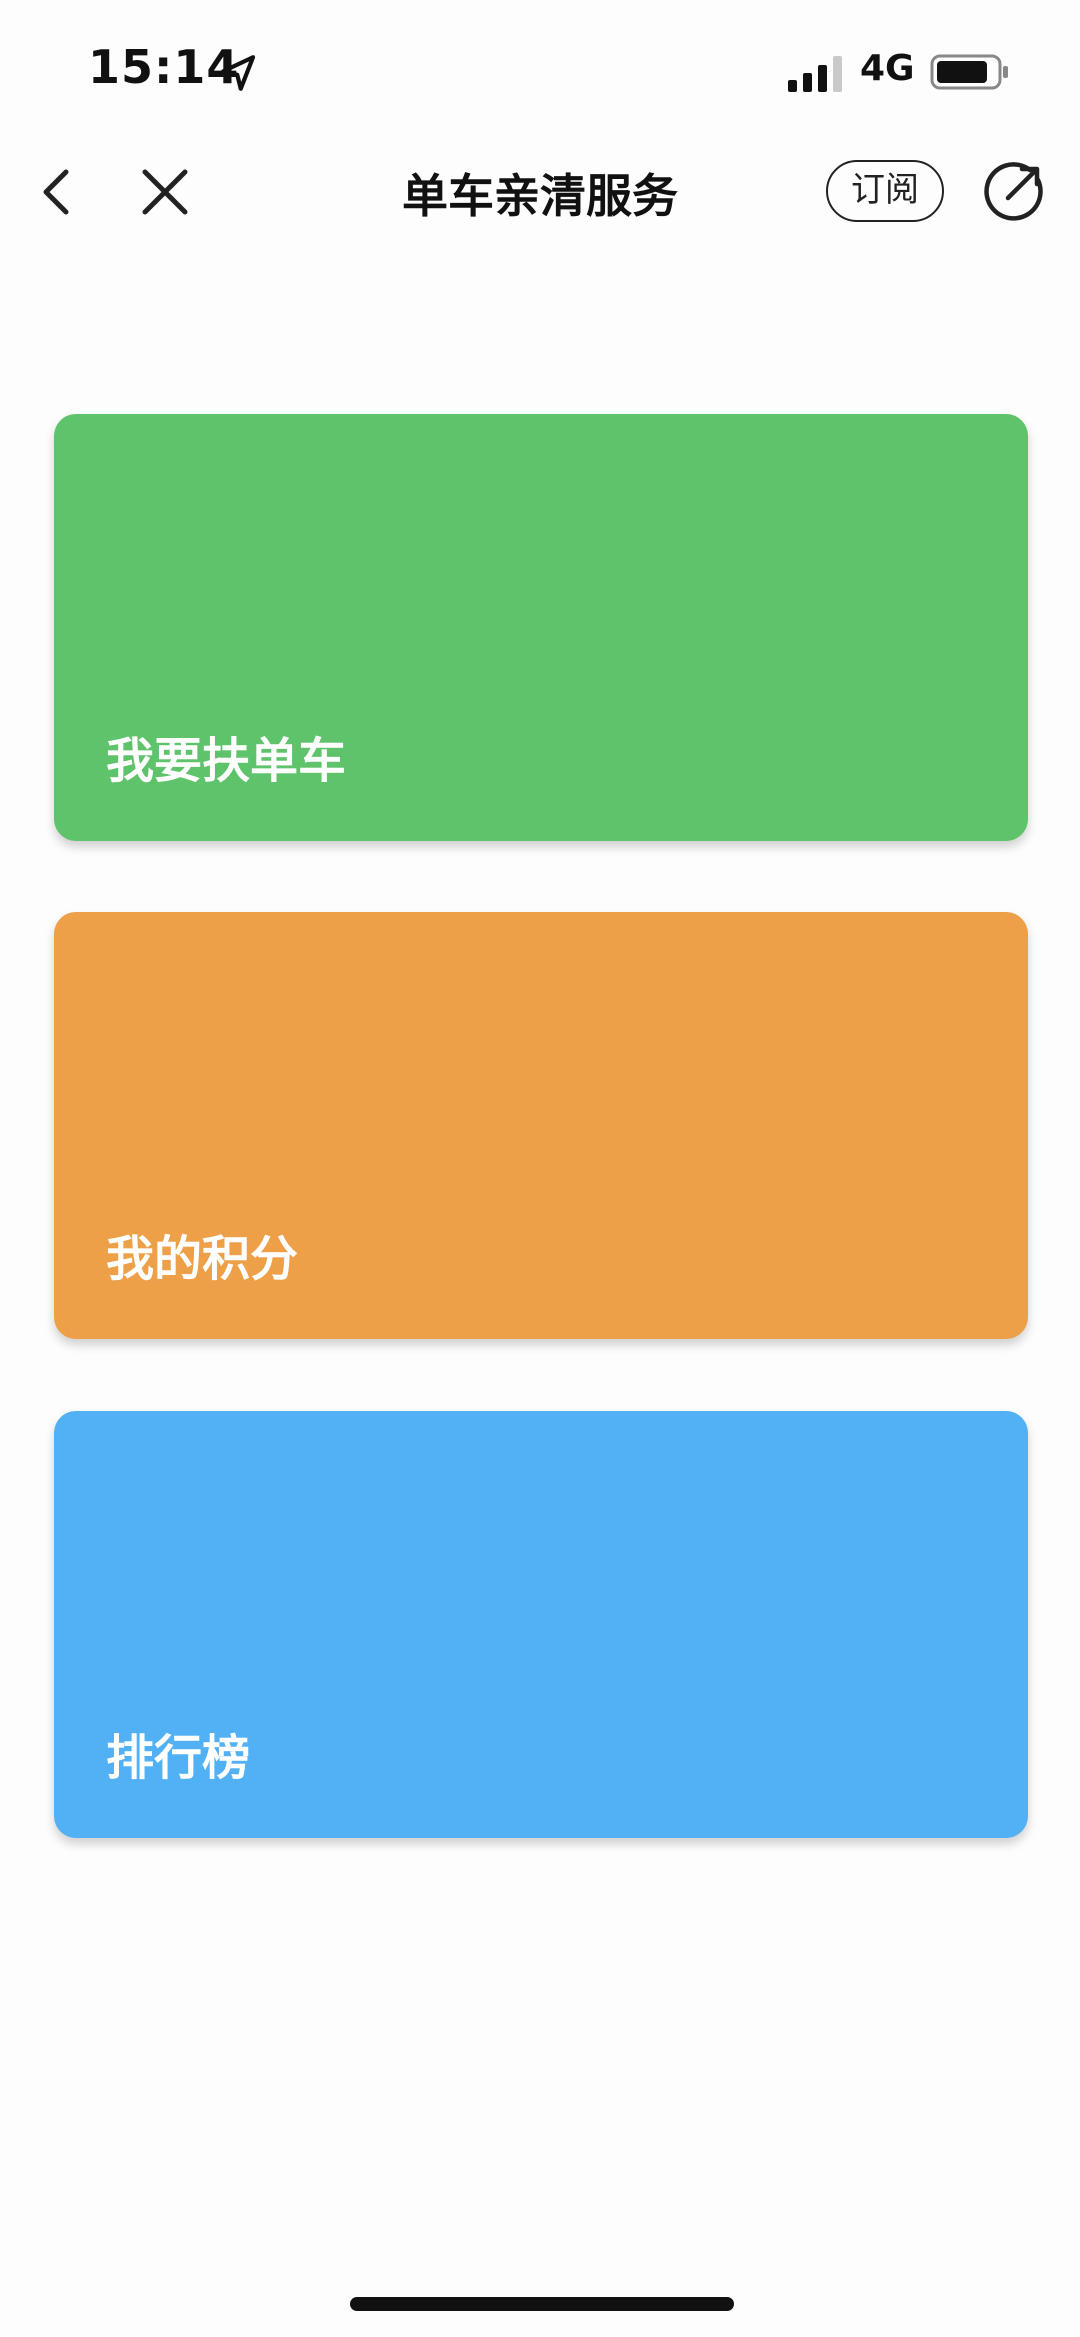 This screenshot has height=2337, width=1080. What do you see at coordinates (178, 1758) in the screenshot?
I see `card-label: 排行榜` at bounding box center [178, 1758].